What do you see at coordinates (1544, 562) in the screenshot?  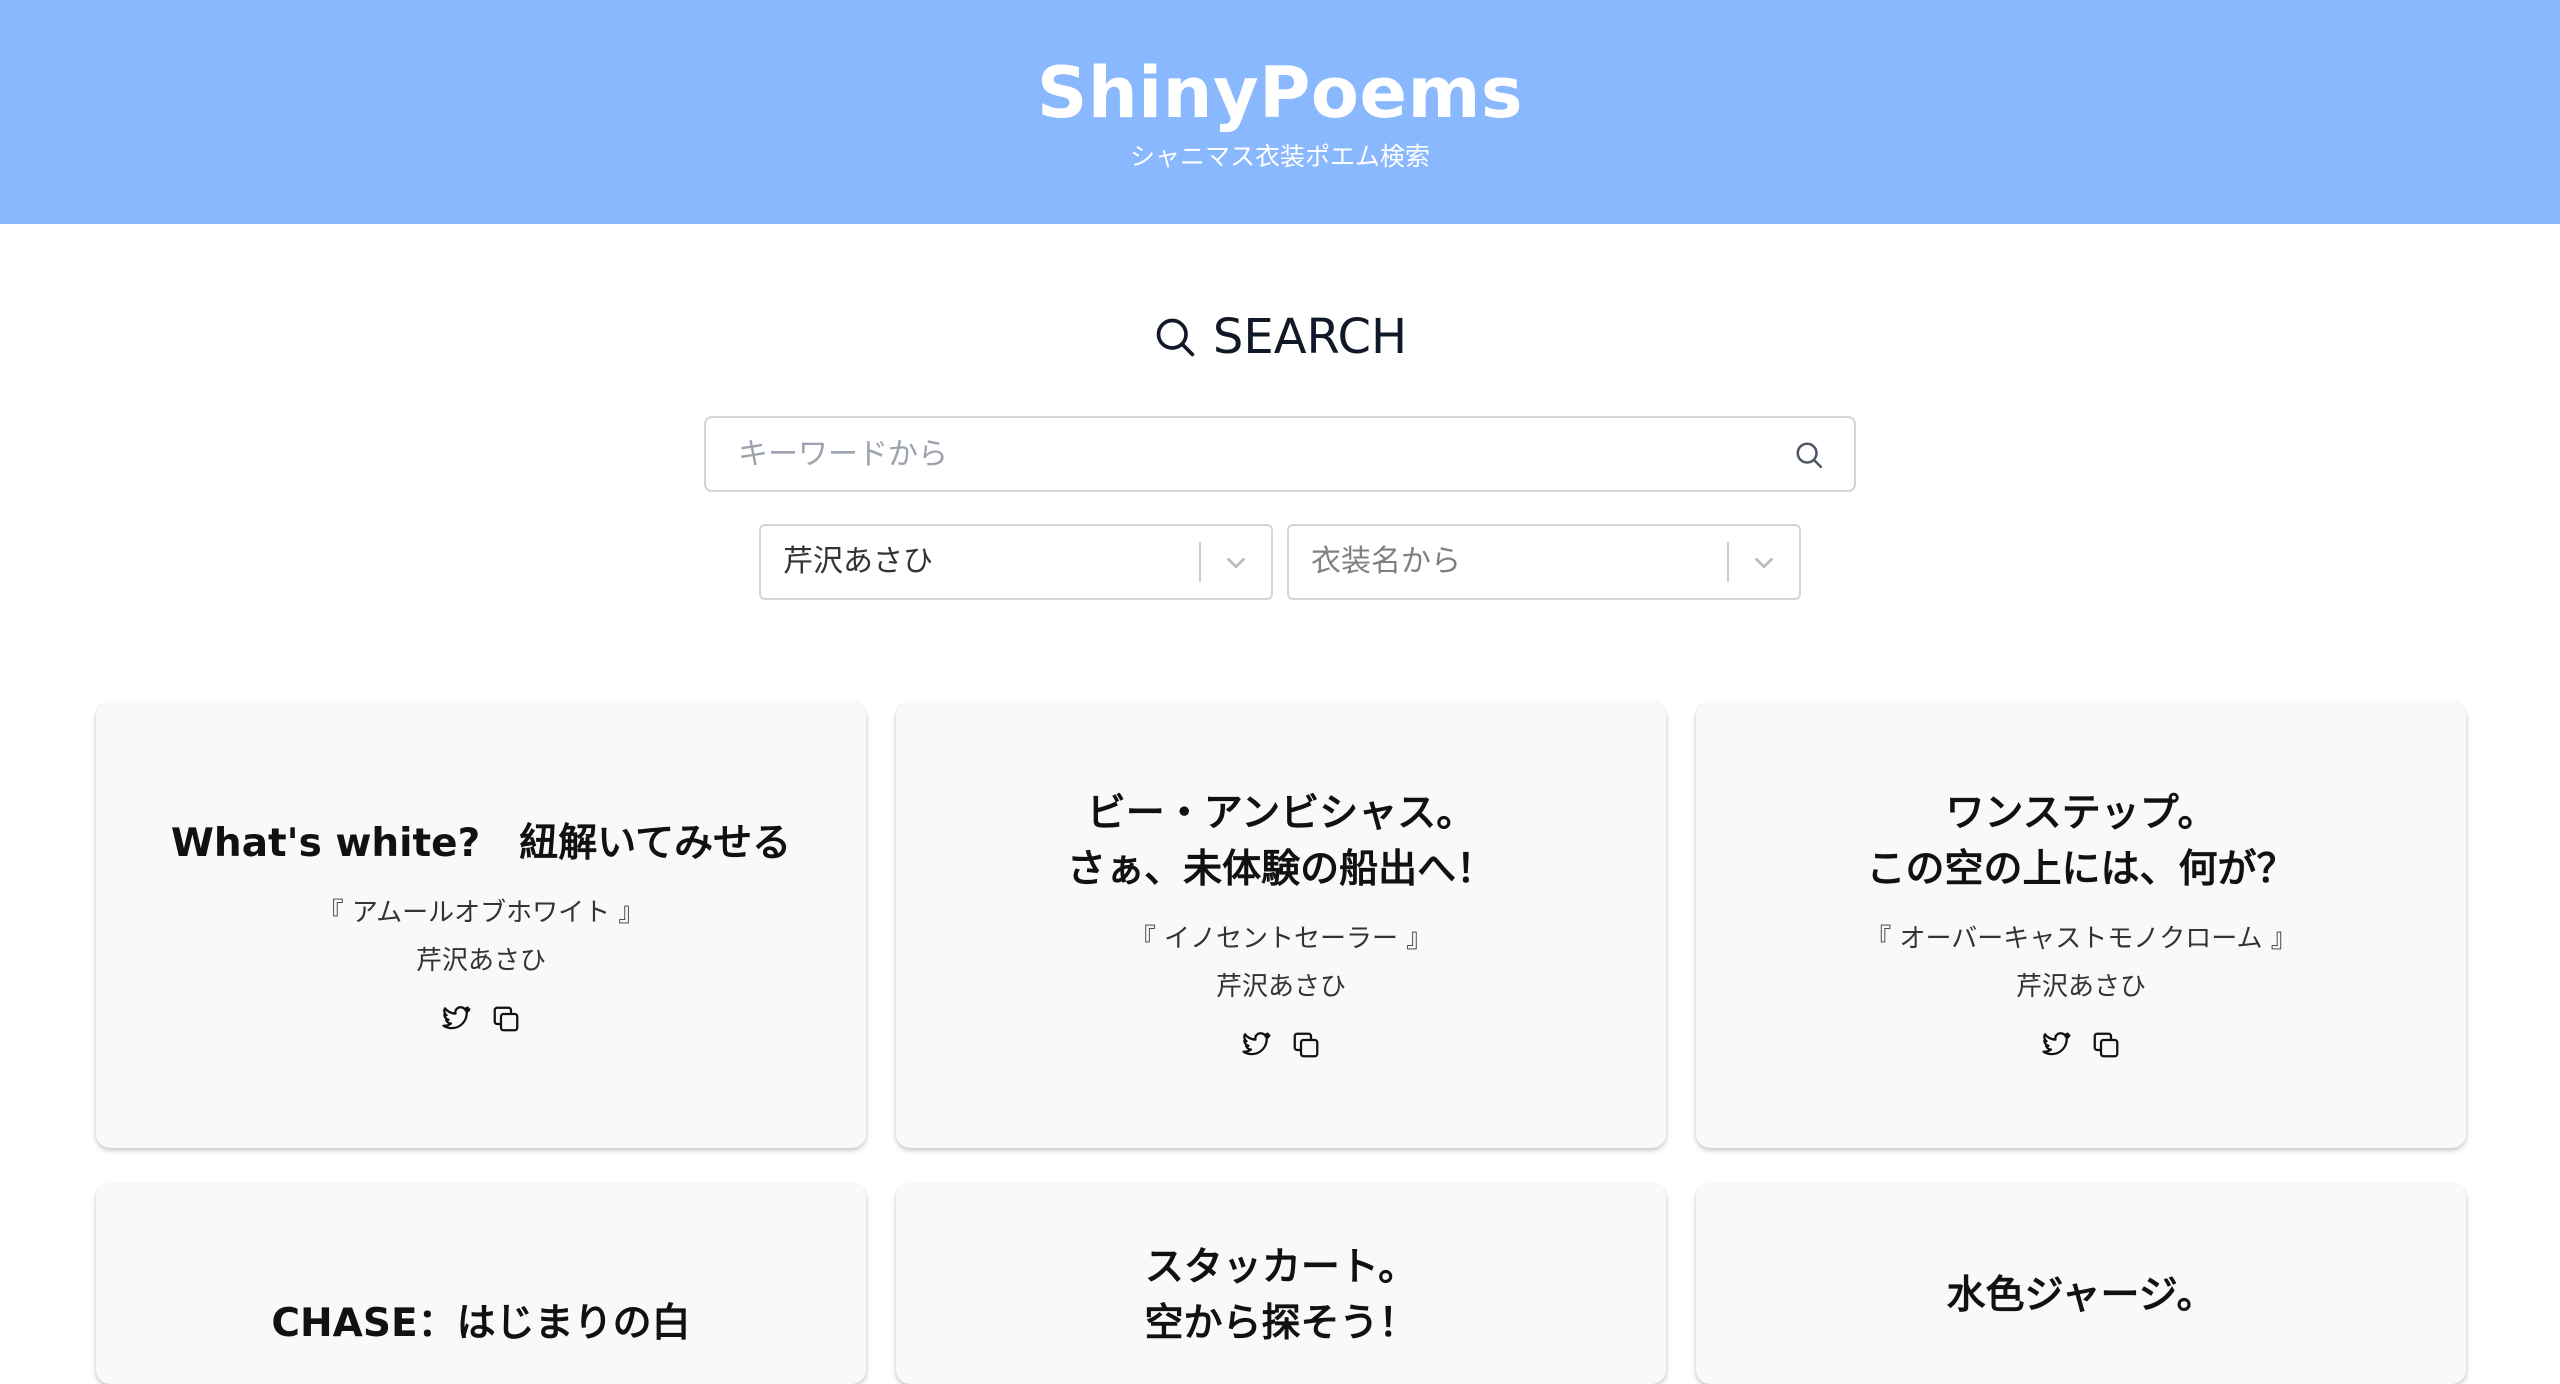 I see `costume-select: 衣装名から` at bounding box center [1544, 562].